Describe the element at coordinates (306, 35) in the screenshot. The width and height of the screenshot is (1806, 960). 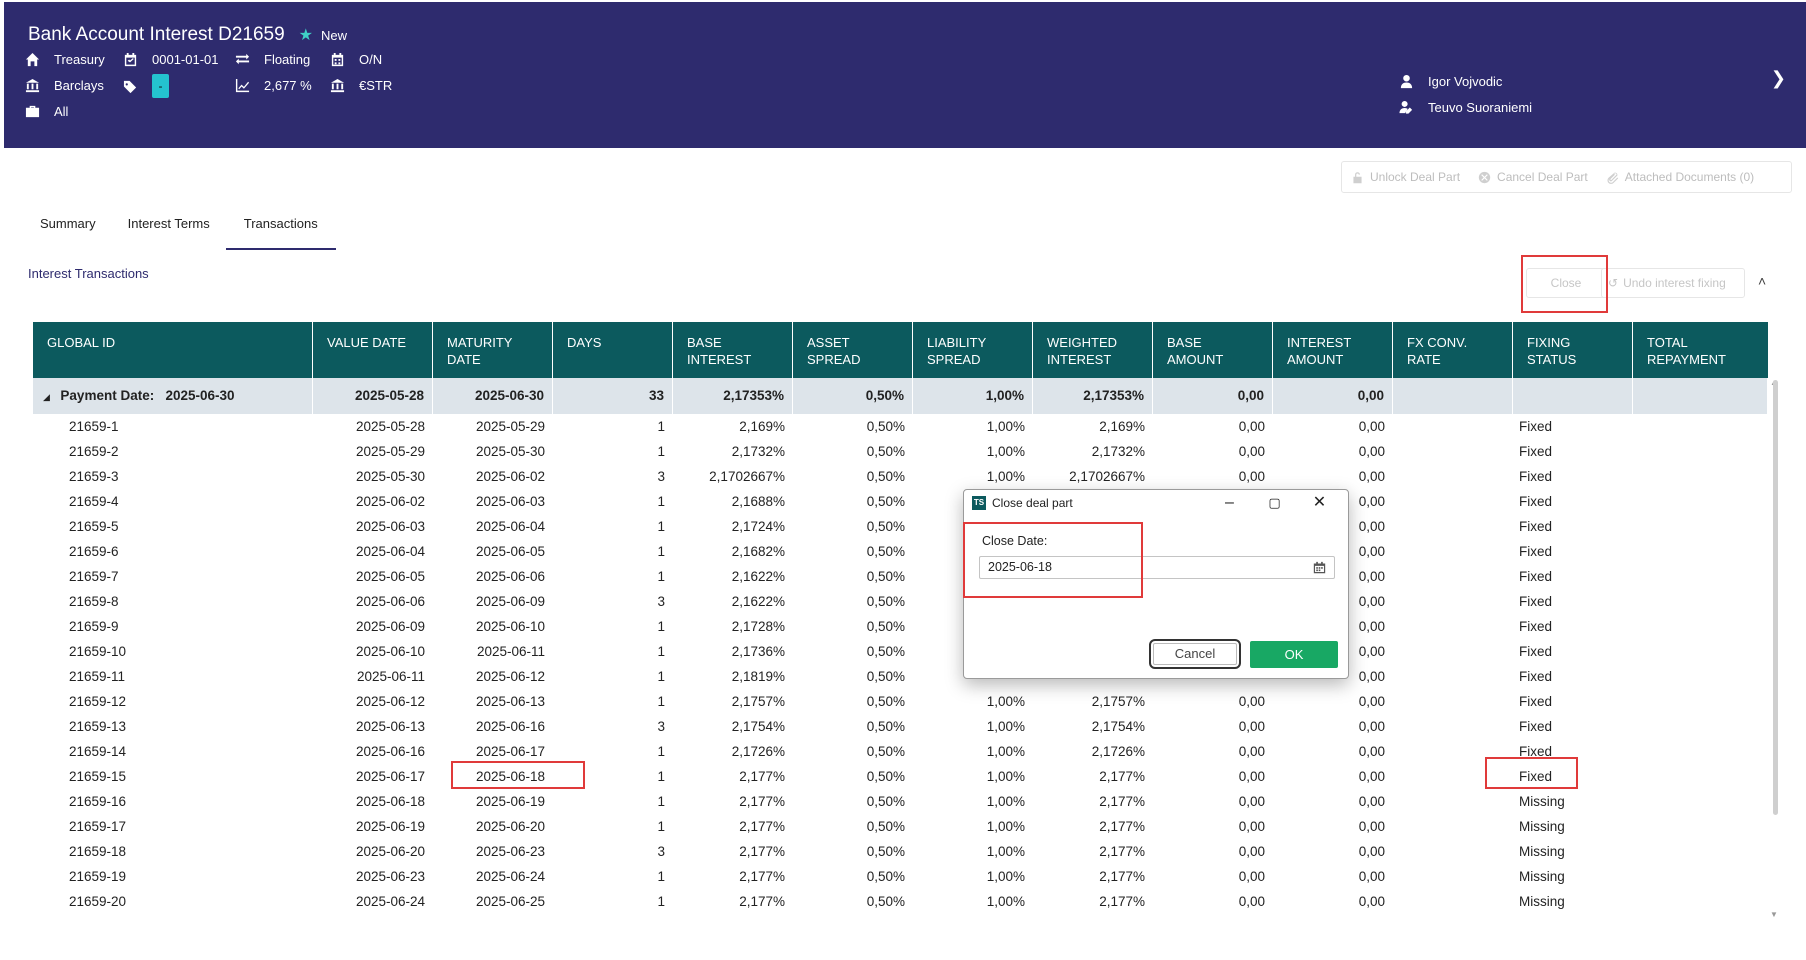
I see `star-icon: ★` at that location.